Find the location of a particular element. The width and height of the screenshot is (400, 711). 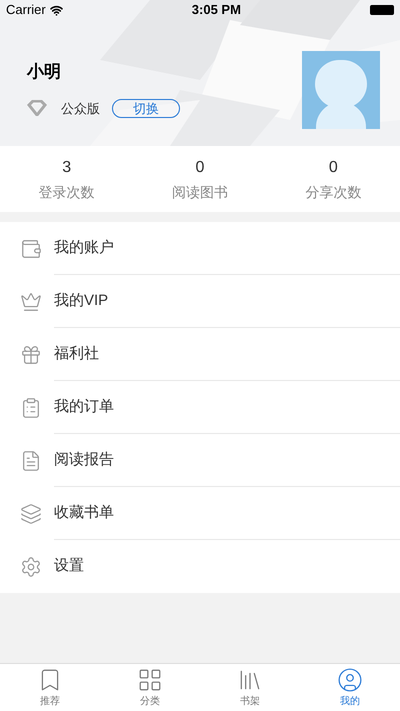

tab-bar-item: 我的 is located at coordinates (350, 687).